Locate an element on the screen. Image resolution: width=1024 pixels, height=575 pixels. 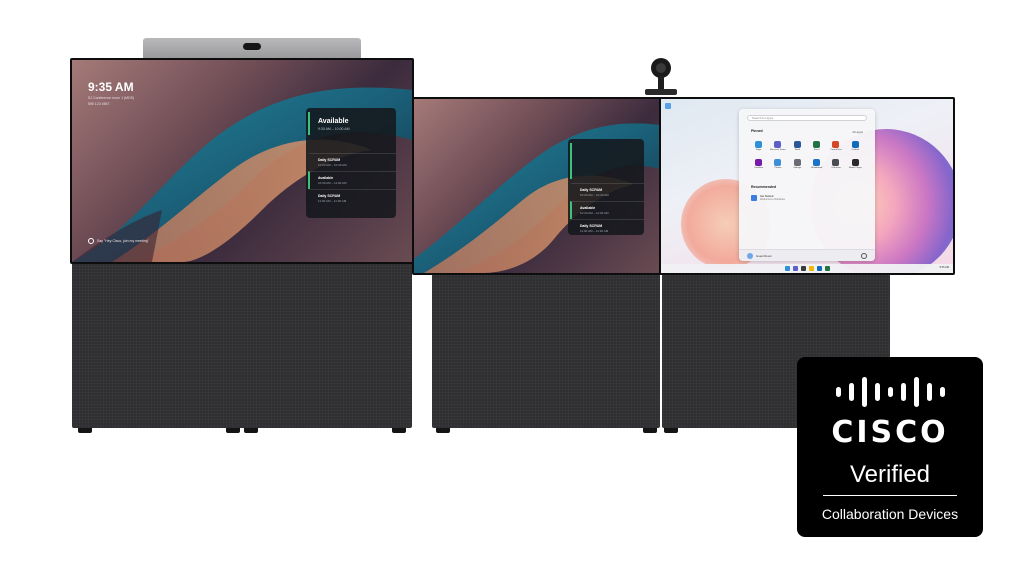
pinned-heading: Pinned is located at coordinates (757, 131).